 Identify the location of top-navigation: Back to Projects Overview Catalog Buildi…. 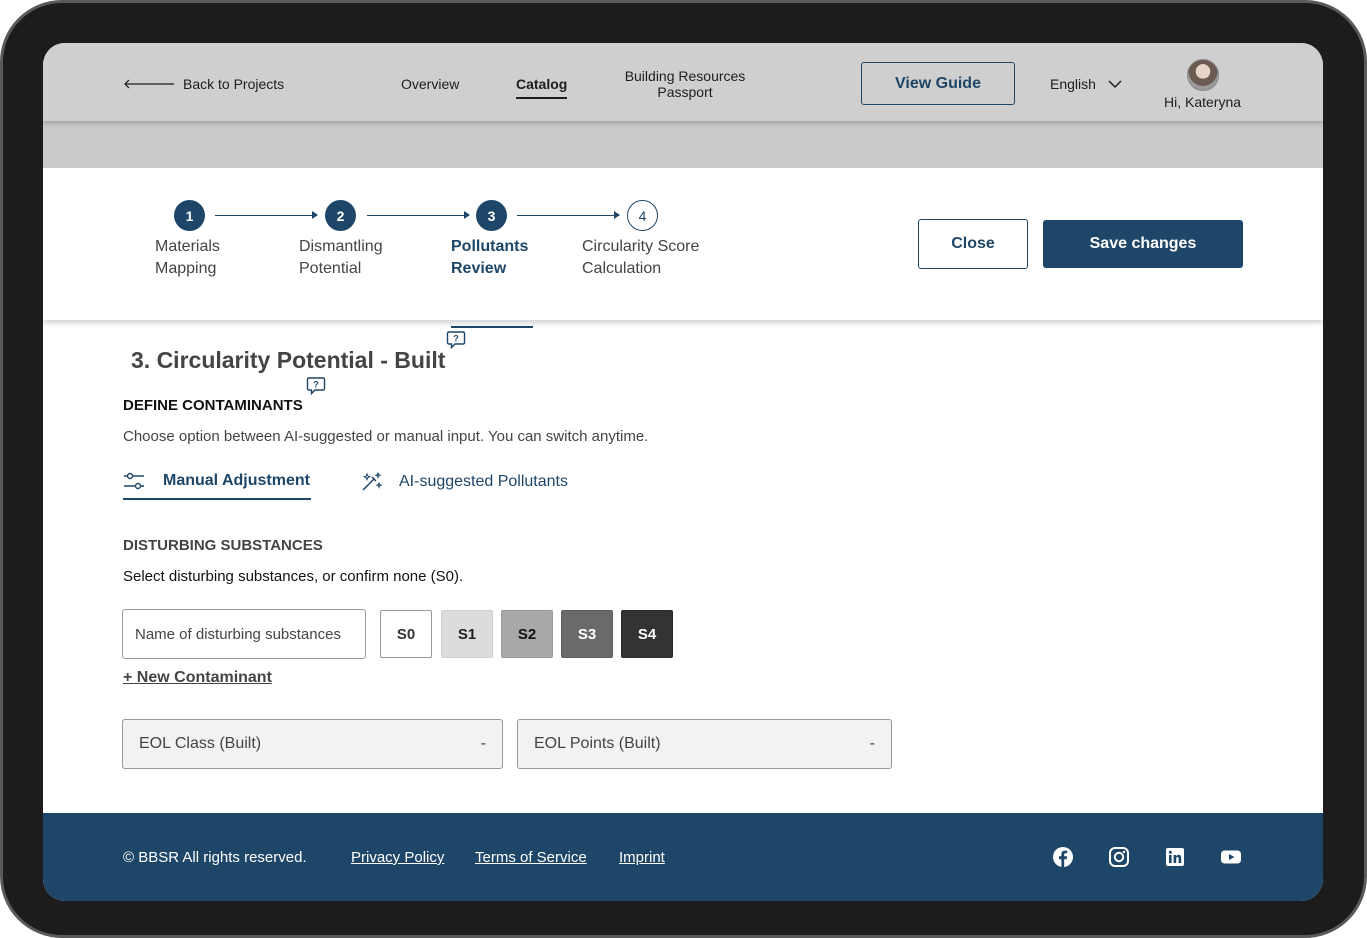
(683, 82).